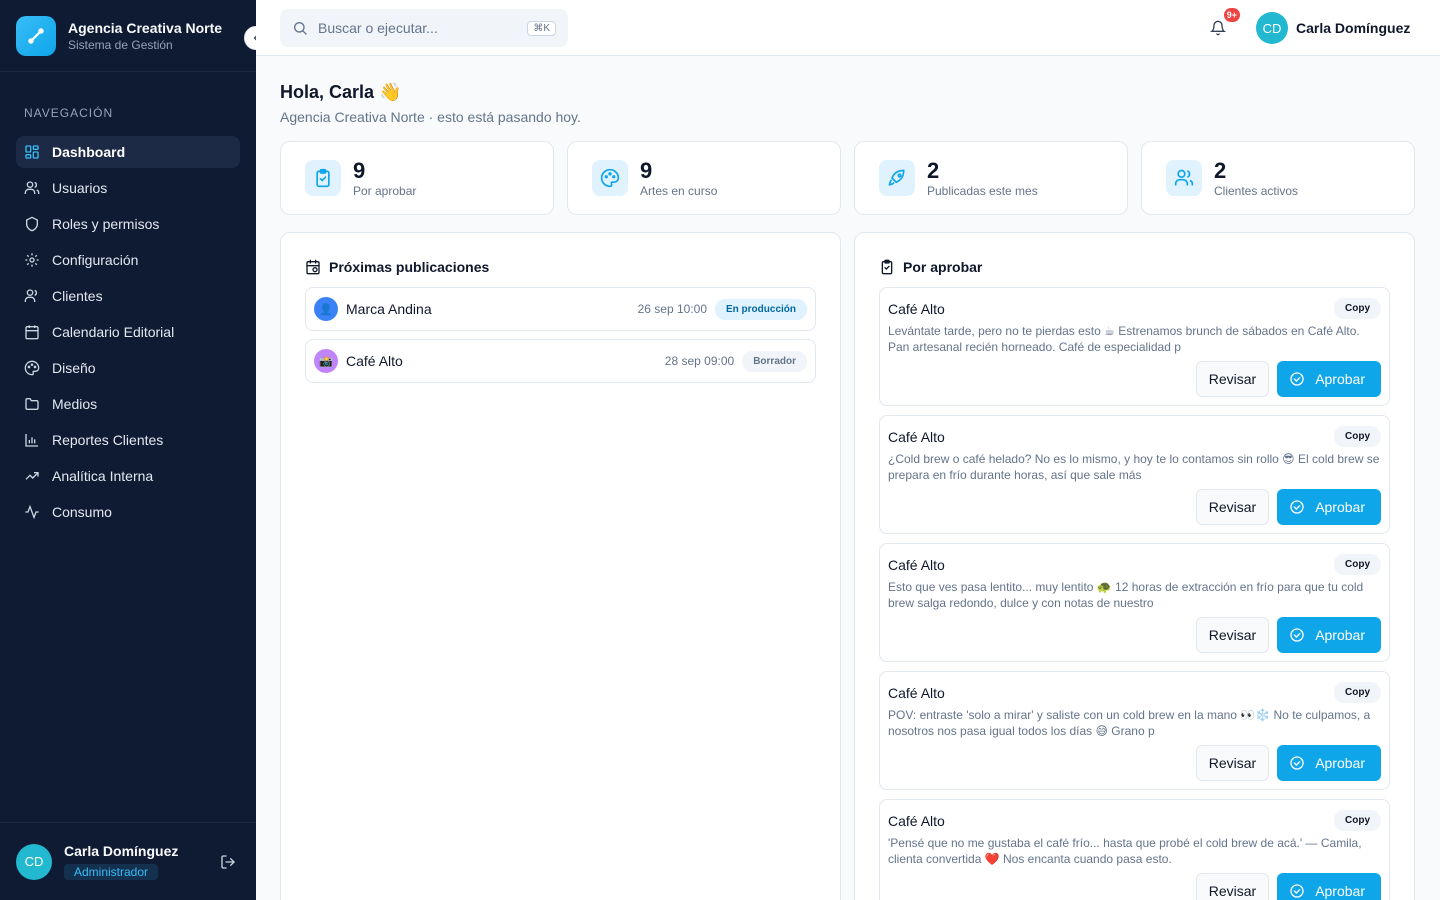 The image size is (1440, 900). Describe the element at coordinates (326, 361) in the screenshot. I see `client-avatar: 📸` at that location.